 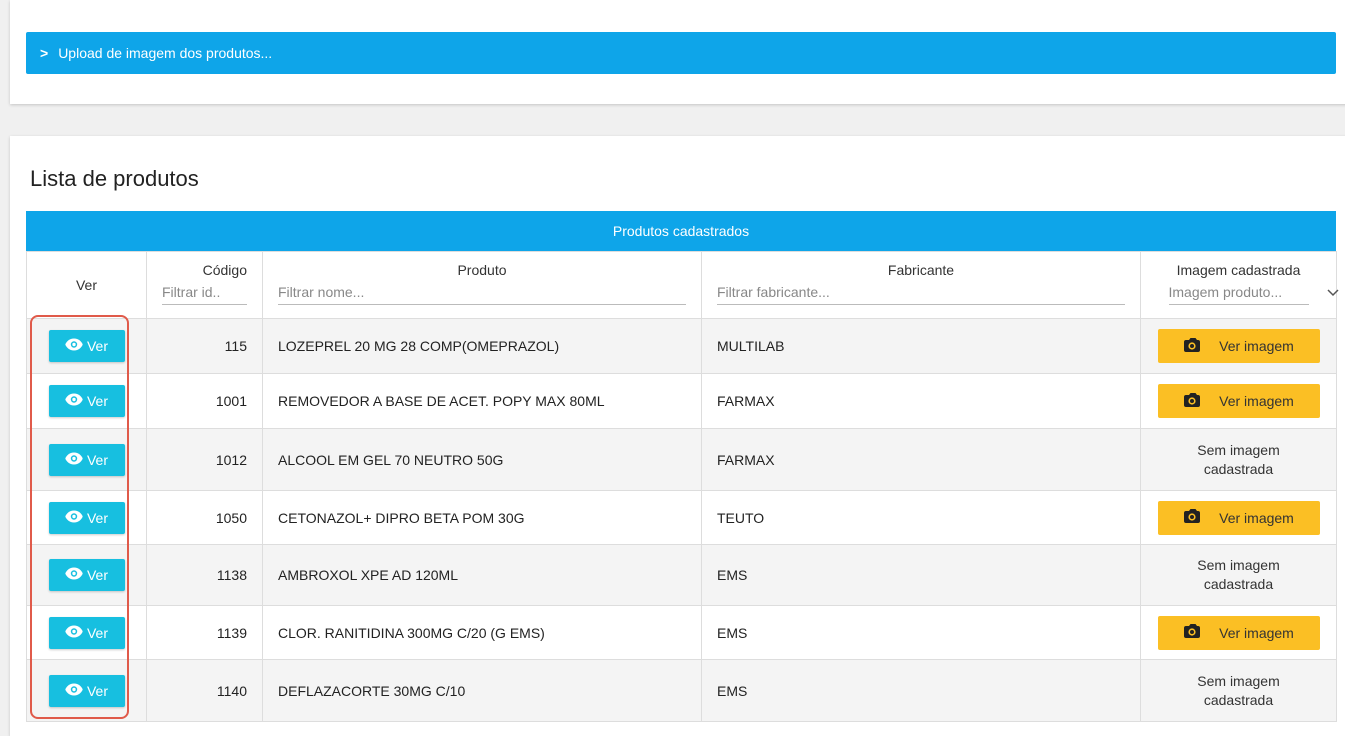 I want to click on column-header-ver: Ver, so click(x=86, y=285).